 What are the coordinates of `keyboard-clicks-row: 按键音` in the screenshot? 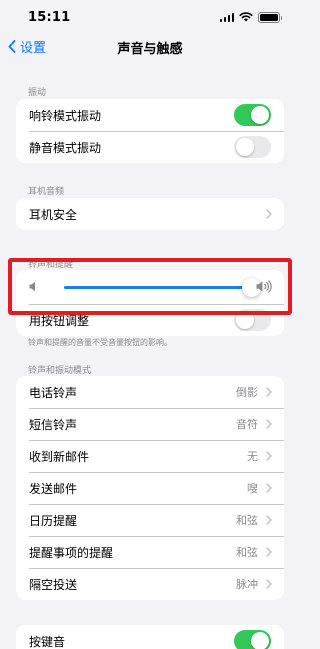 It's located at (150, 637).